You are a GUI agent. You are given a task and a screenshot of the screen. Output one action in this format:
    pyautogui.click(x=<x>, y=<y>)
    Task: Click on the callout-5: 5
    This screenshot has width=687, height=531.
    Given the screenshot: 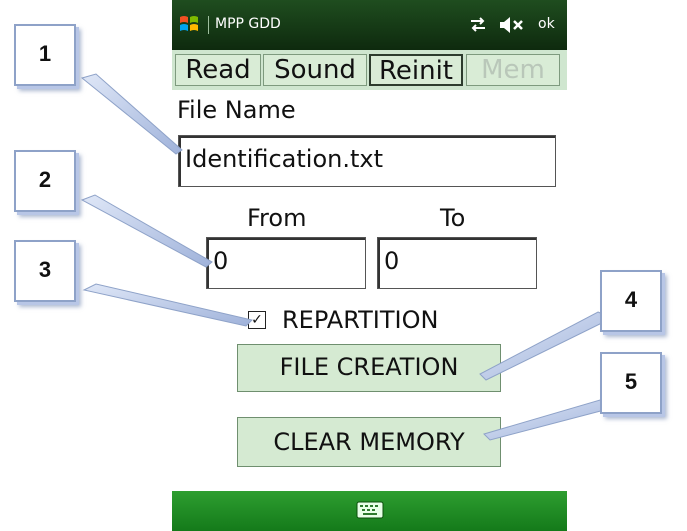 What is the action you would take?
    pyautogui.click(x=631, y=383)
    